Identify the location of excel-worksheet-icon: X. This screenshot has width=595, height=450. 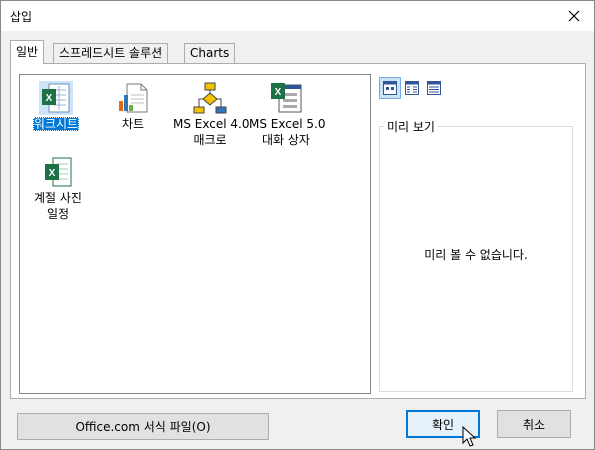
(56, 98).